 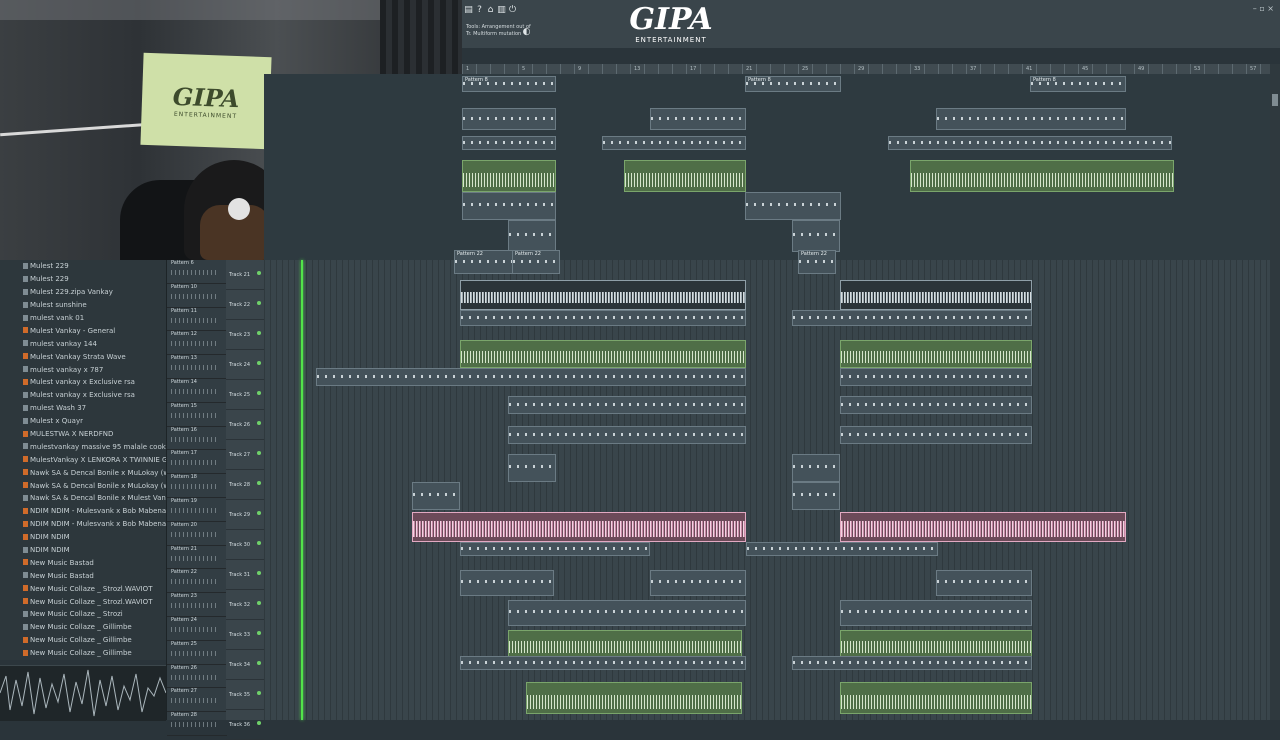 What do you see at coordinates (245, 305) in the screenshot?
I see `track-header: Track 22` at bounding box center [245, 305].